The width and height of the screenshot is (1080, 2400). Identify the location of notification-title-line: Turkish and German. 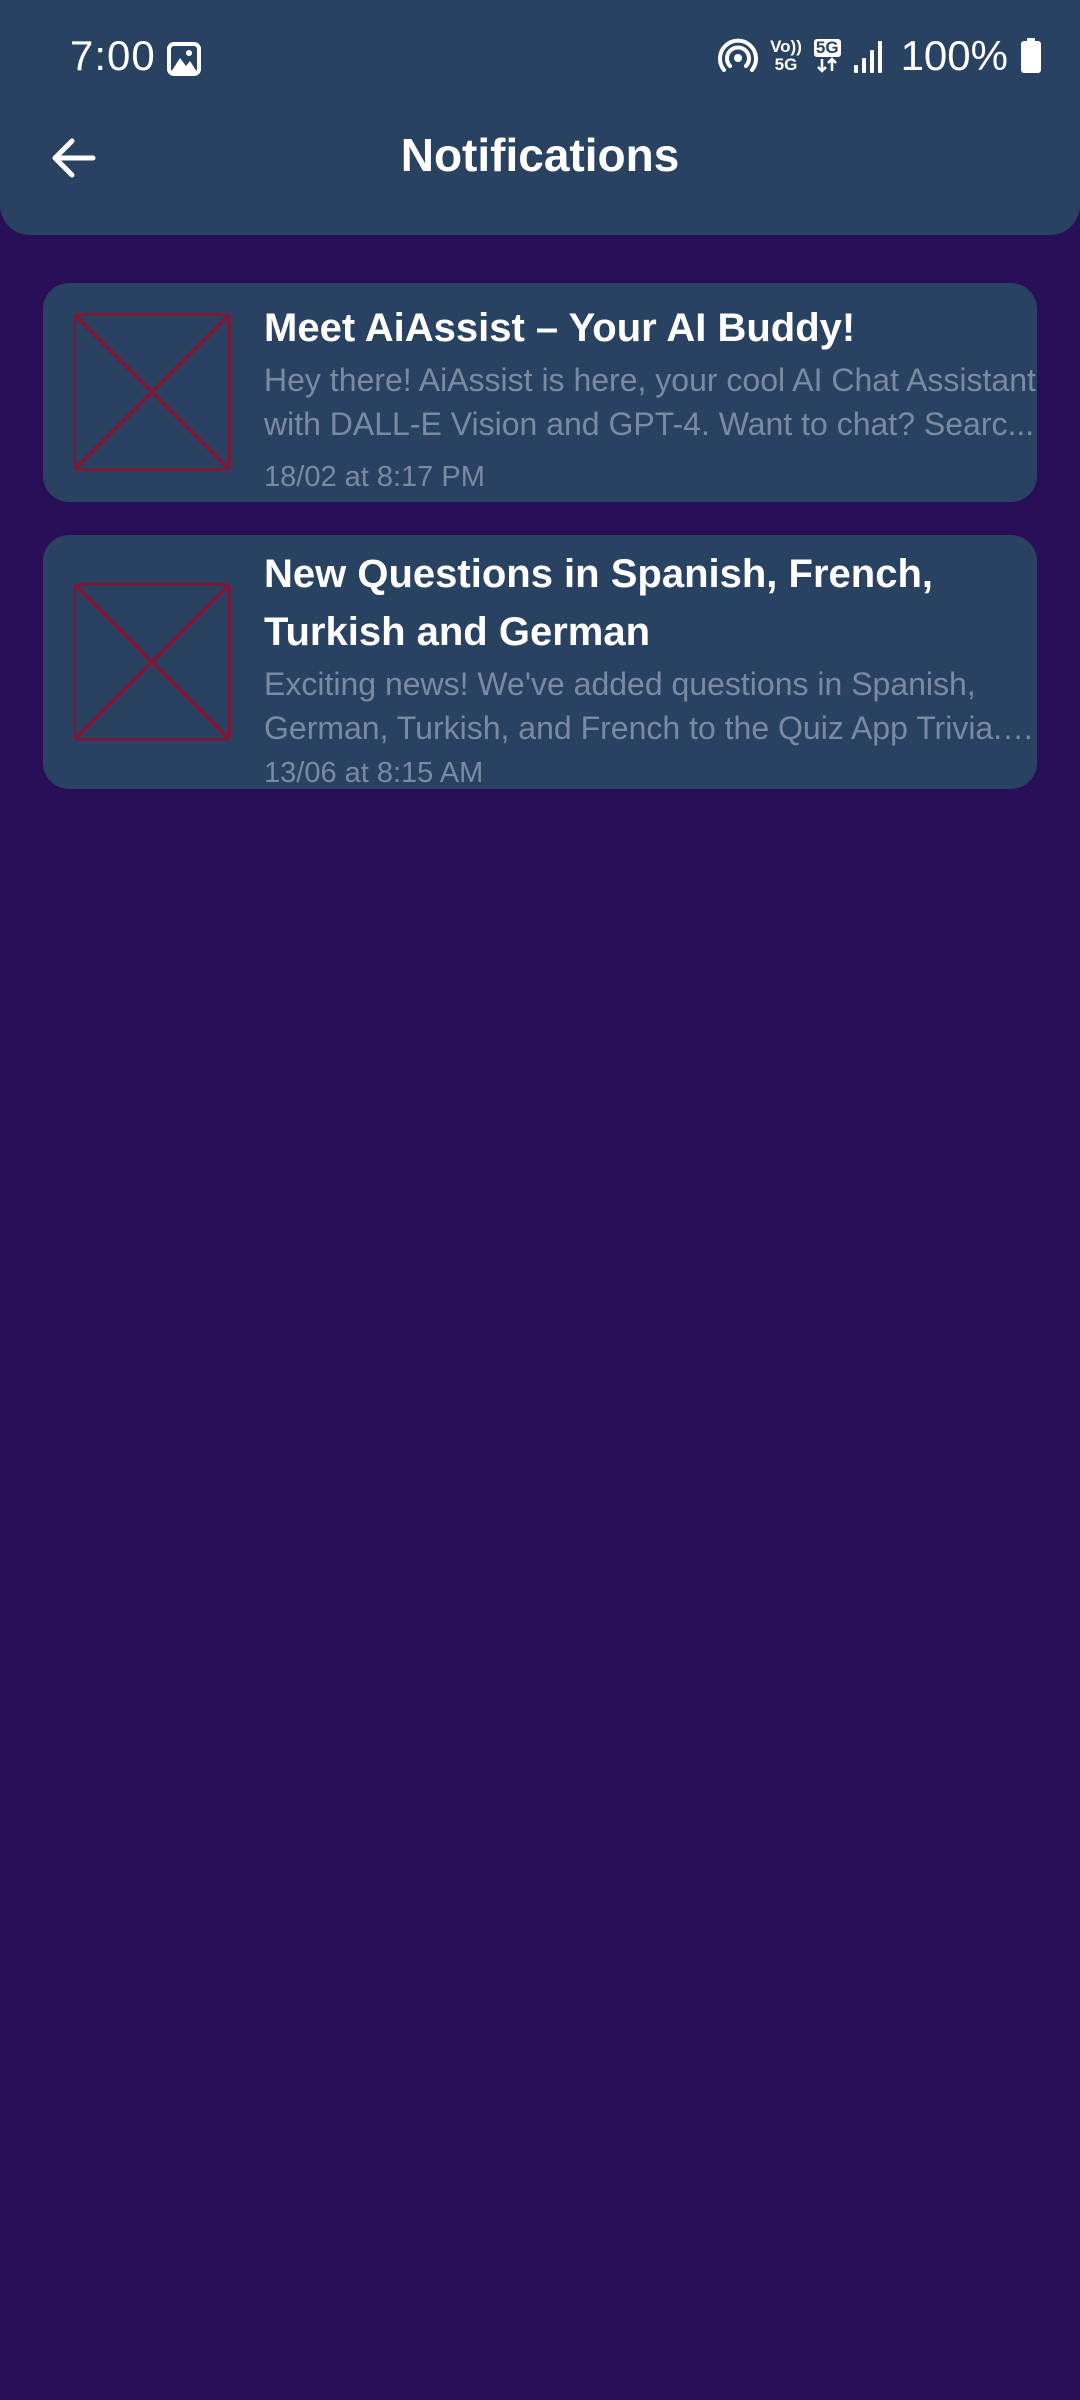
(457, 632).